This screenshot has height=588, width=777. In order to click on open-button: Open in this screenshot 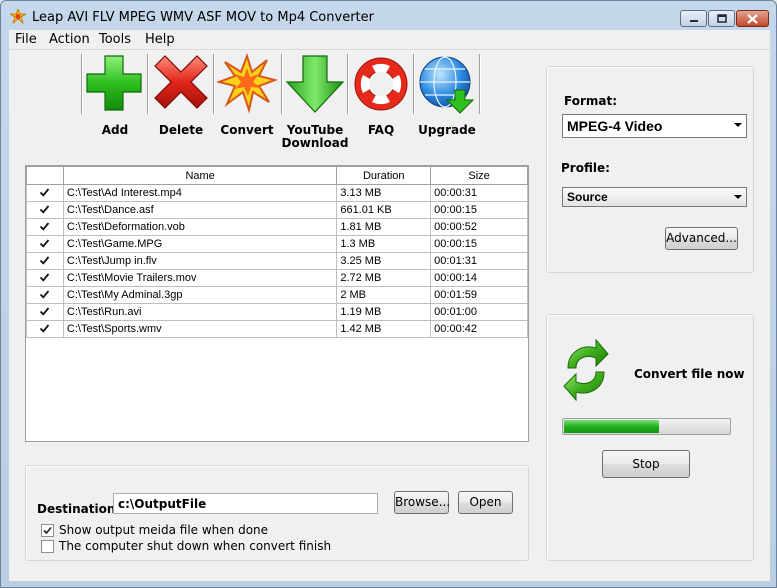, I will do `click(485, 502)`.